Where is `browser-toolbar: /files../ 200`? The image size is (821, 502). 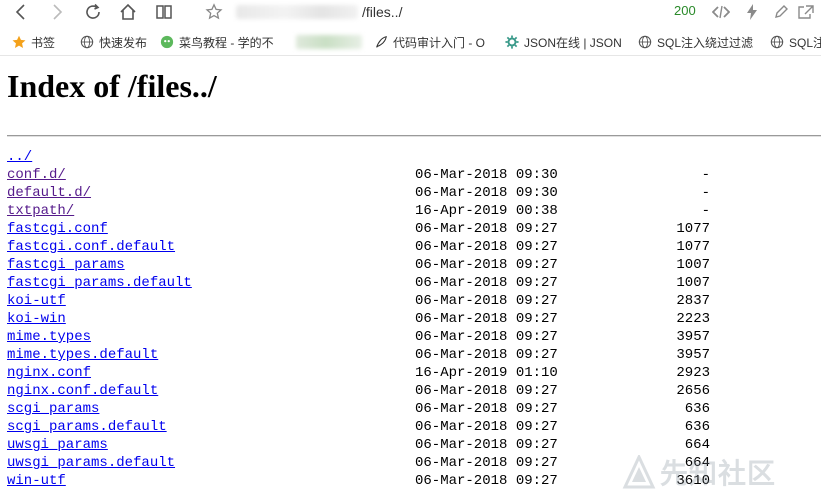
browser-toolbar: /files../ 200 is located at coordinates (410, 13).